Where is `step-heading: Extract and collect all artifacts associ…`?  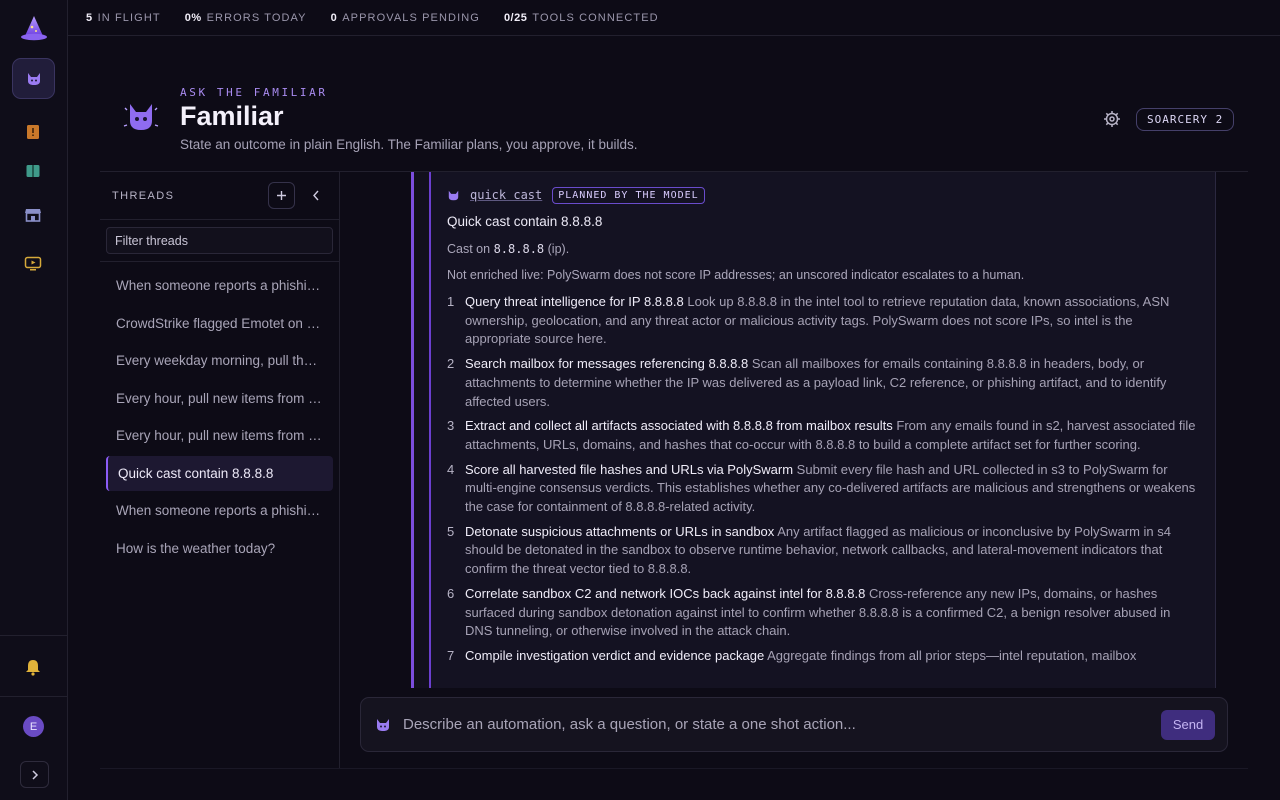
step-heading: Extract and collect all artifacts associ… is located at coordinates (679, 426).